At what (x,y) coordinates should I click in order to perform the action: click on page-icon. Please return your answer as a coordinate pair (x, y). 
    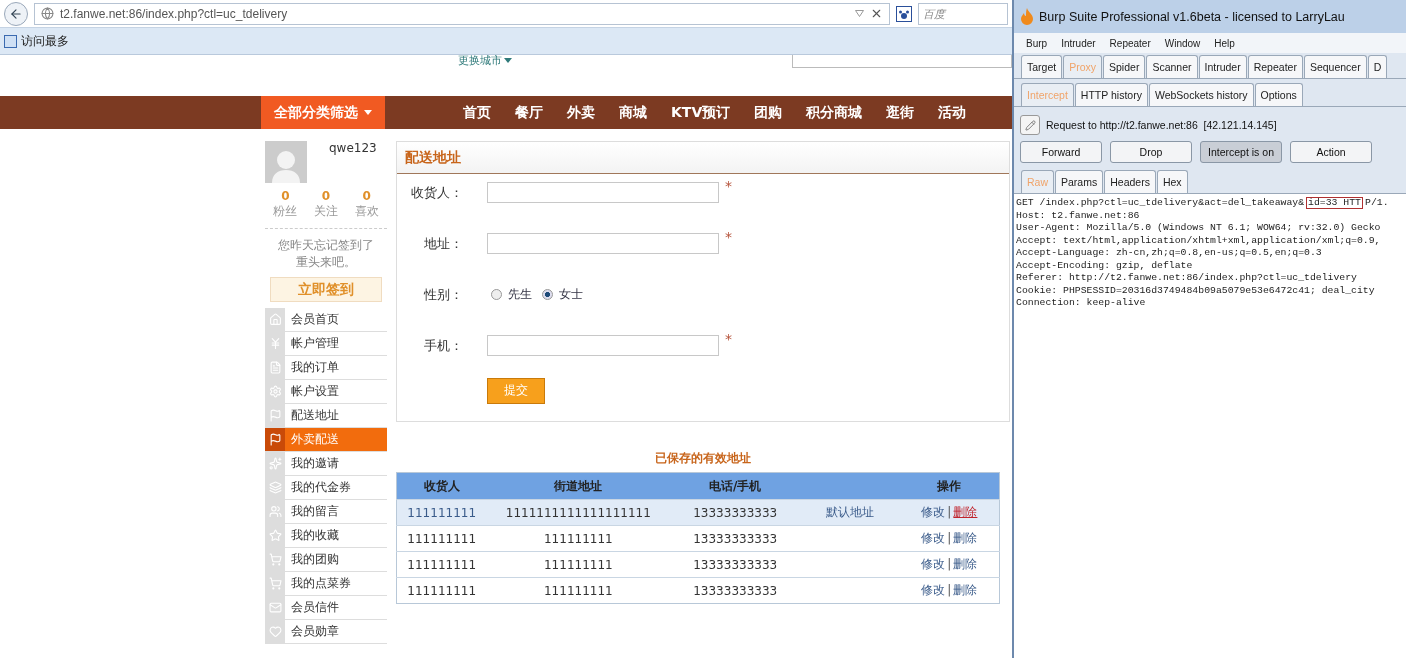
    Looking at the image, I should click on (10, 41).